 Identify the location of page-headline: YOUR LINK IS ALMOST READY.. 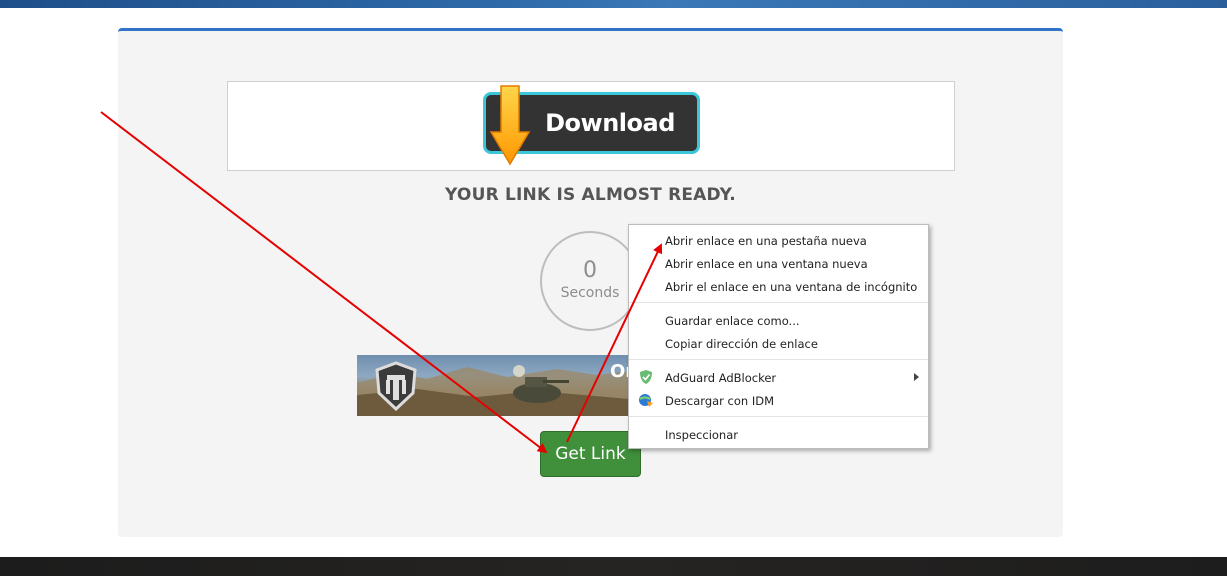
(590, 195).